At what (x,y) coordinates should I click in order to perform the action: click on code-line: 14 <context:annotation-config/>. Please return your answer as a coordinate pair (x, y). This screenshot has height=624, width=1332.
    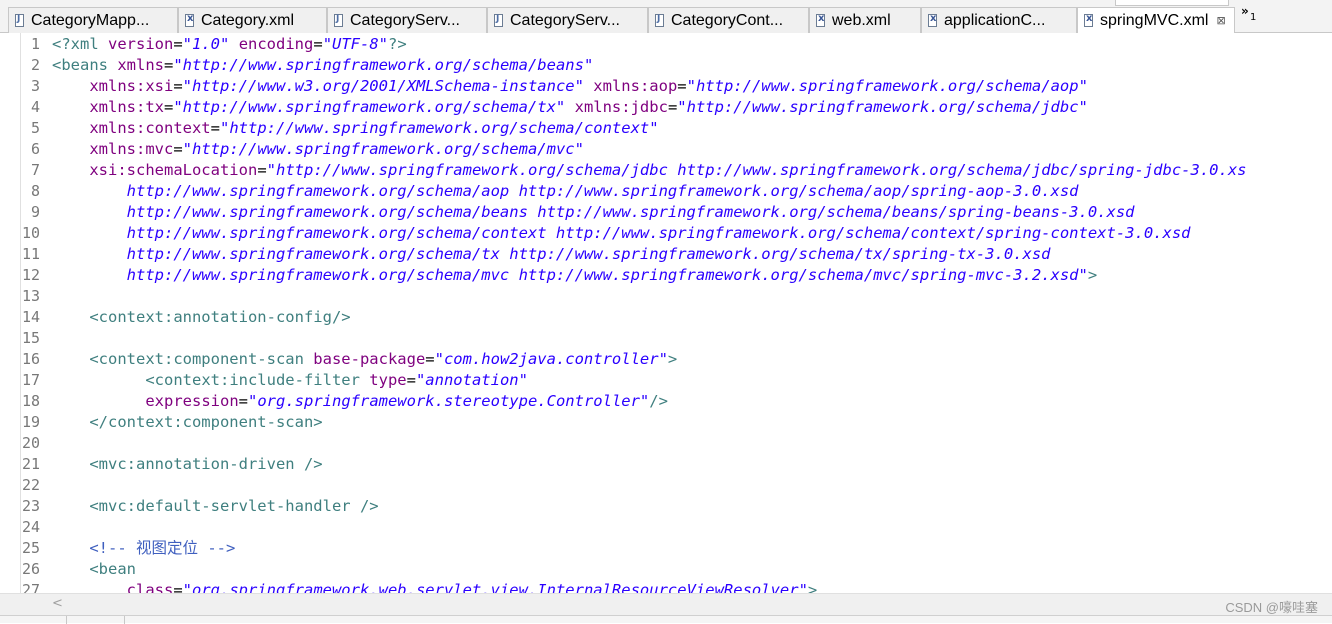
    Looking at the image, I should click on (666, 317).